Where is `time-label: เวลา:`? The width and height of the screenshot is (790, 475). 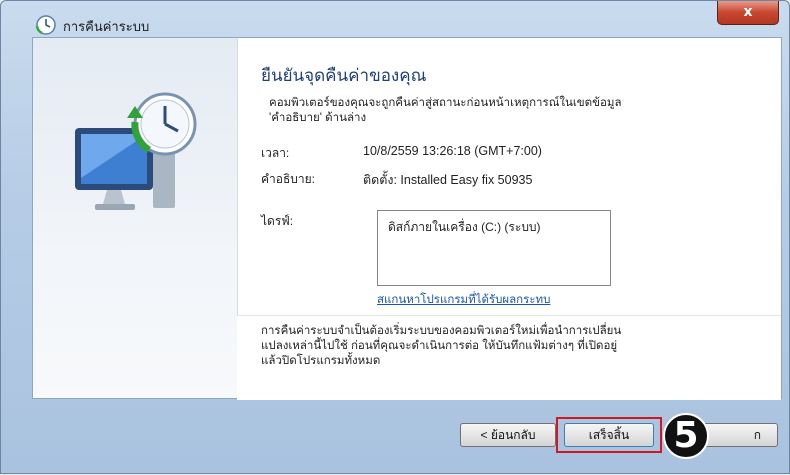
time-label: เวลา: is located at coordinates (275, 153).